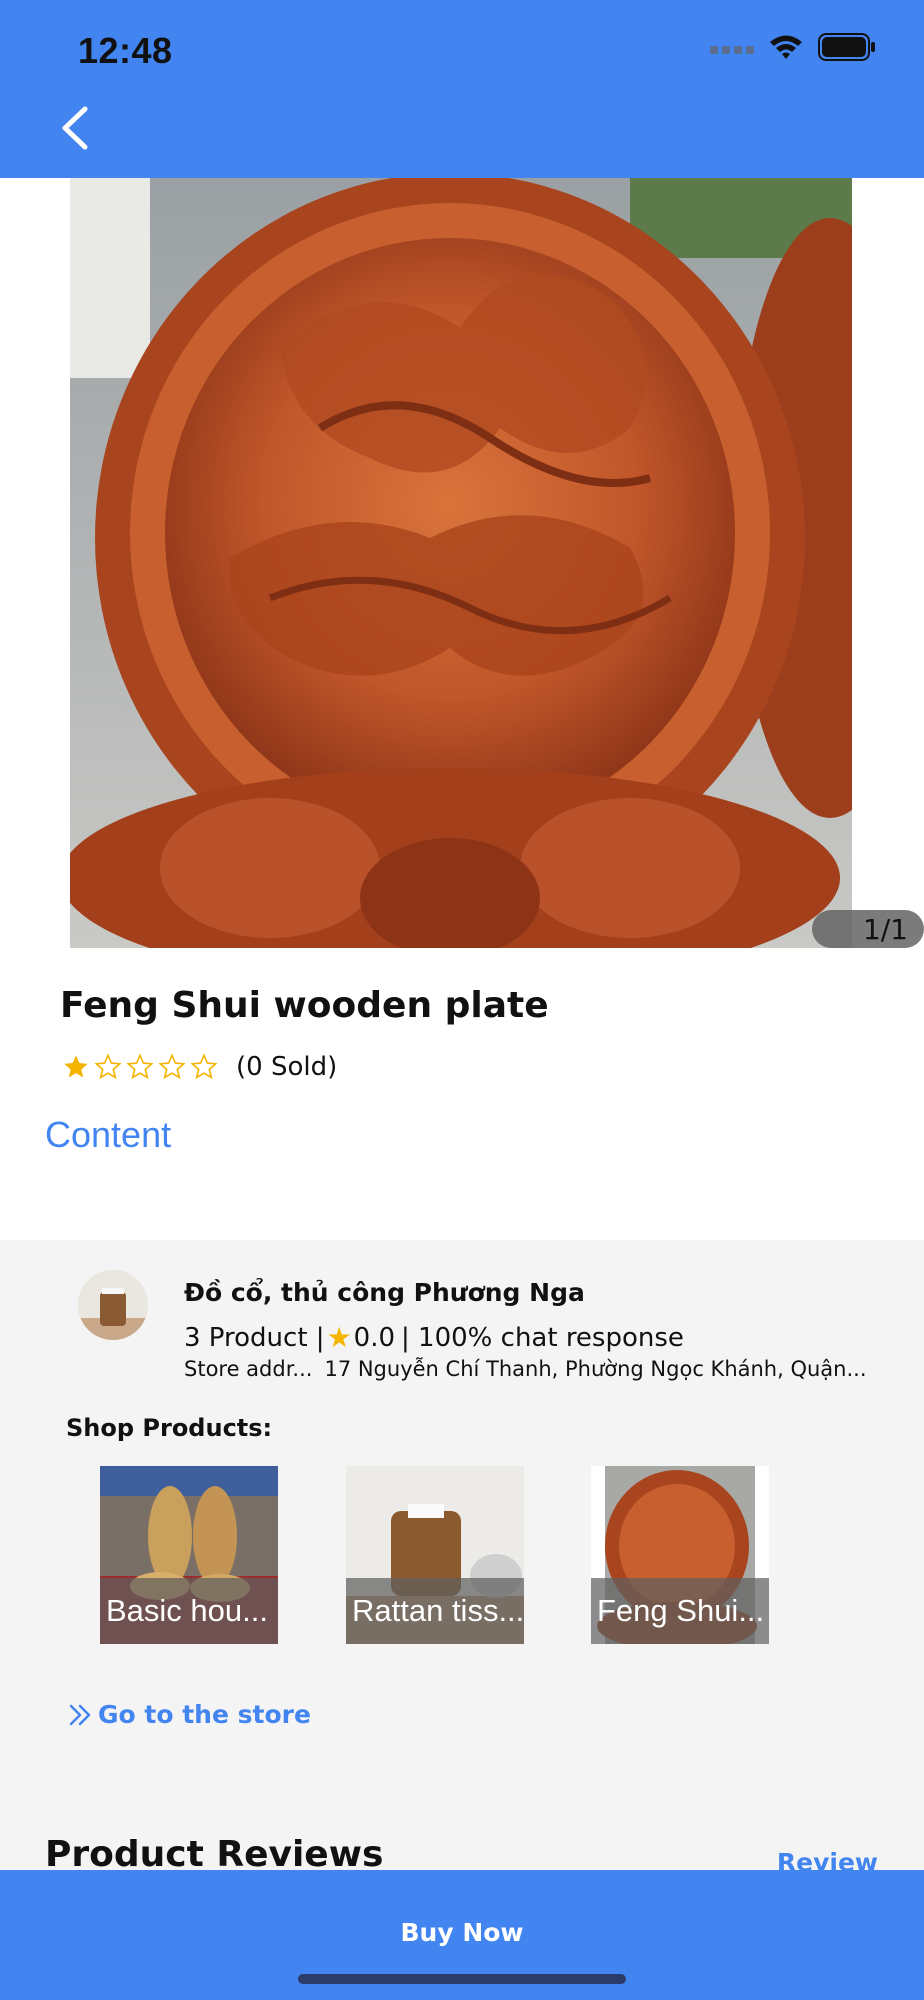  I want to click on reviews-title: Product Reviews, so click(214, 1854).